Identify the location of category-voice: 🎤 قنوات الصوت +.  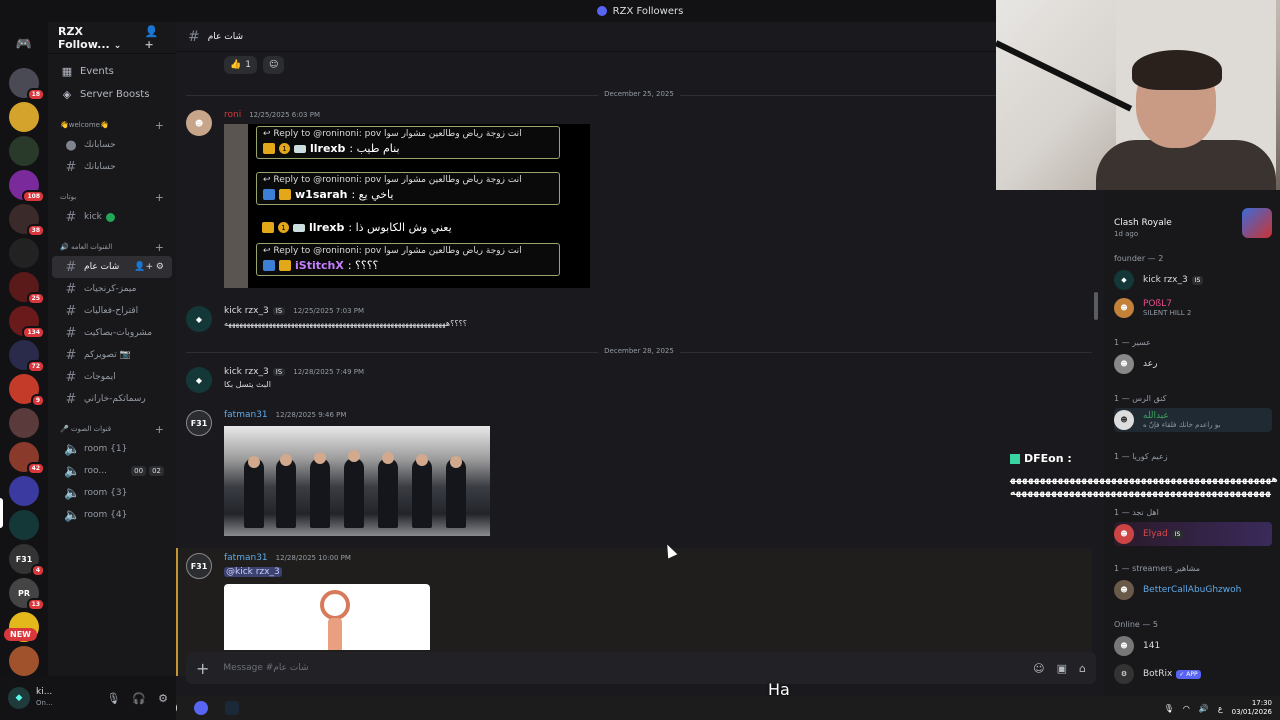
(112, 429).